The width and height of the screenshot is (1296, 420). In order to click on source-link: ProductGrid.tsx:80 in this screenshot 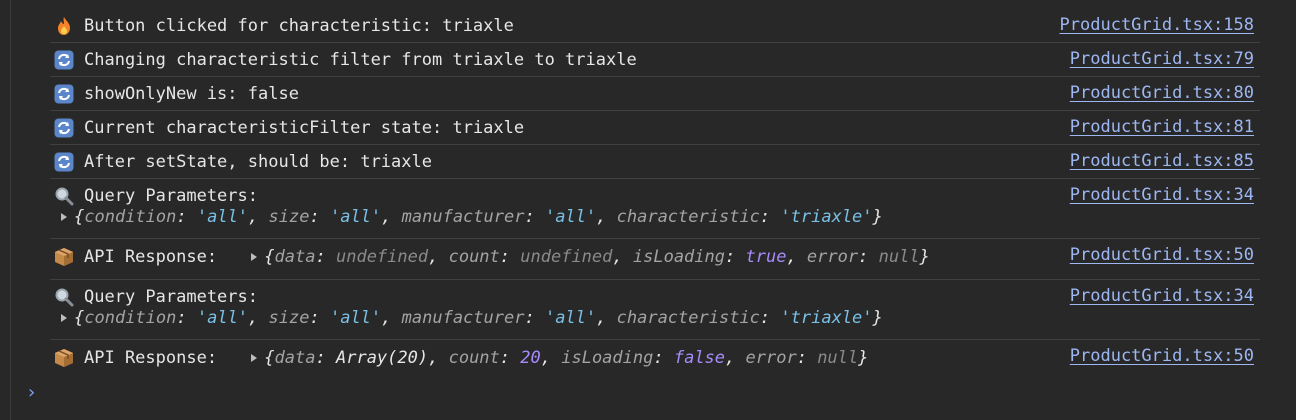, I will do `click(1162, 93)`.